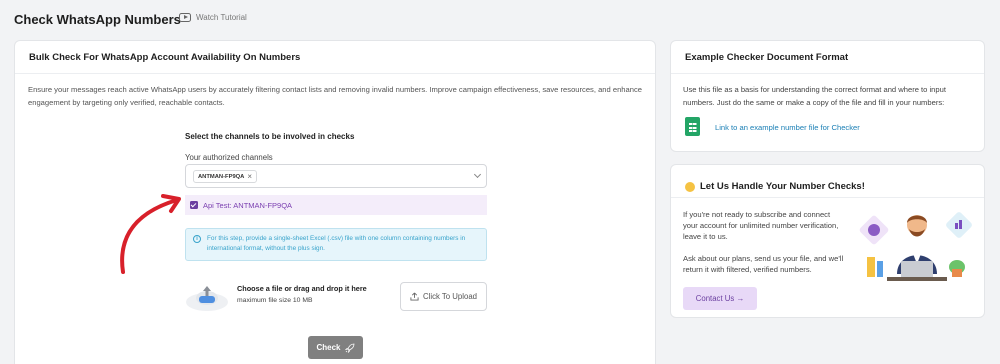 Image resolution: width=1000 pixels, height=364 pixels. Describe the element at coordinates (782, 186) in the screenshot. I see `handle-checks-heading: Let Us Handle Your Number Checks!` at that location.